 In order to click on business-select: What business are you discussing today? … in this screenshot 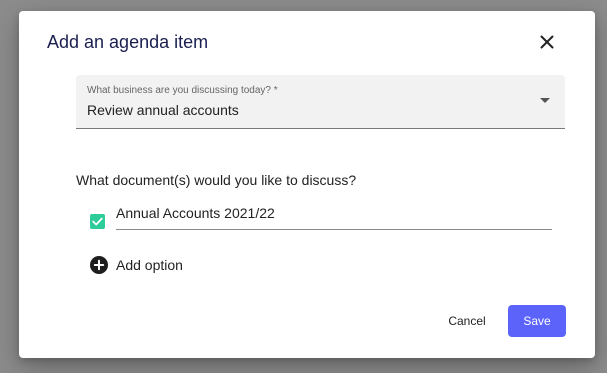, I will do `click(320, 102)`.